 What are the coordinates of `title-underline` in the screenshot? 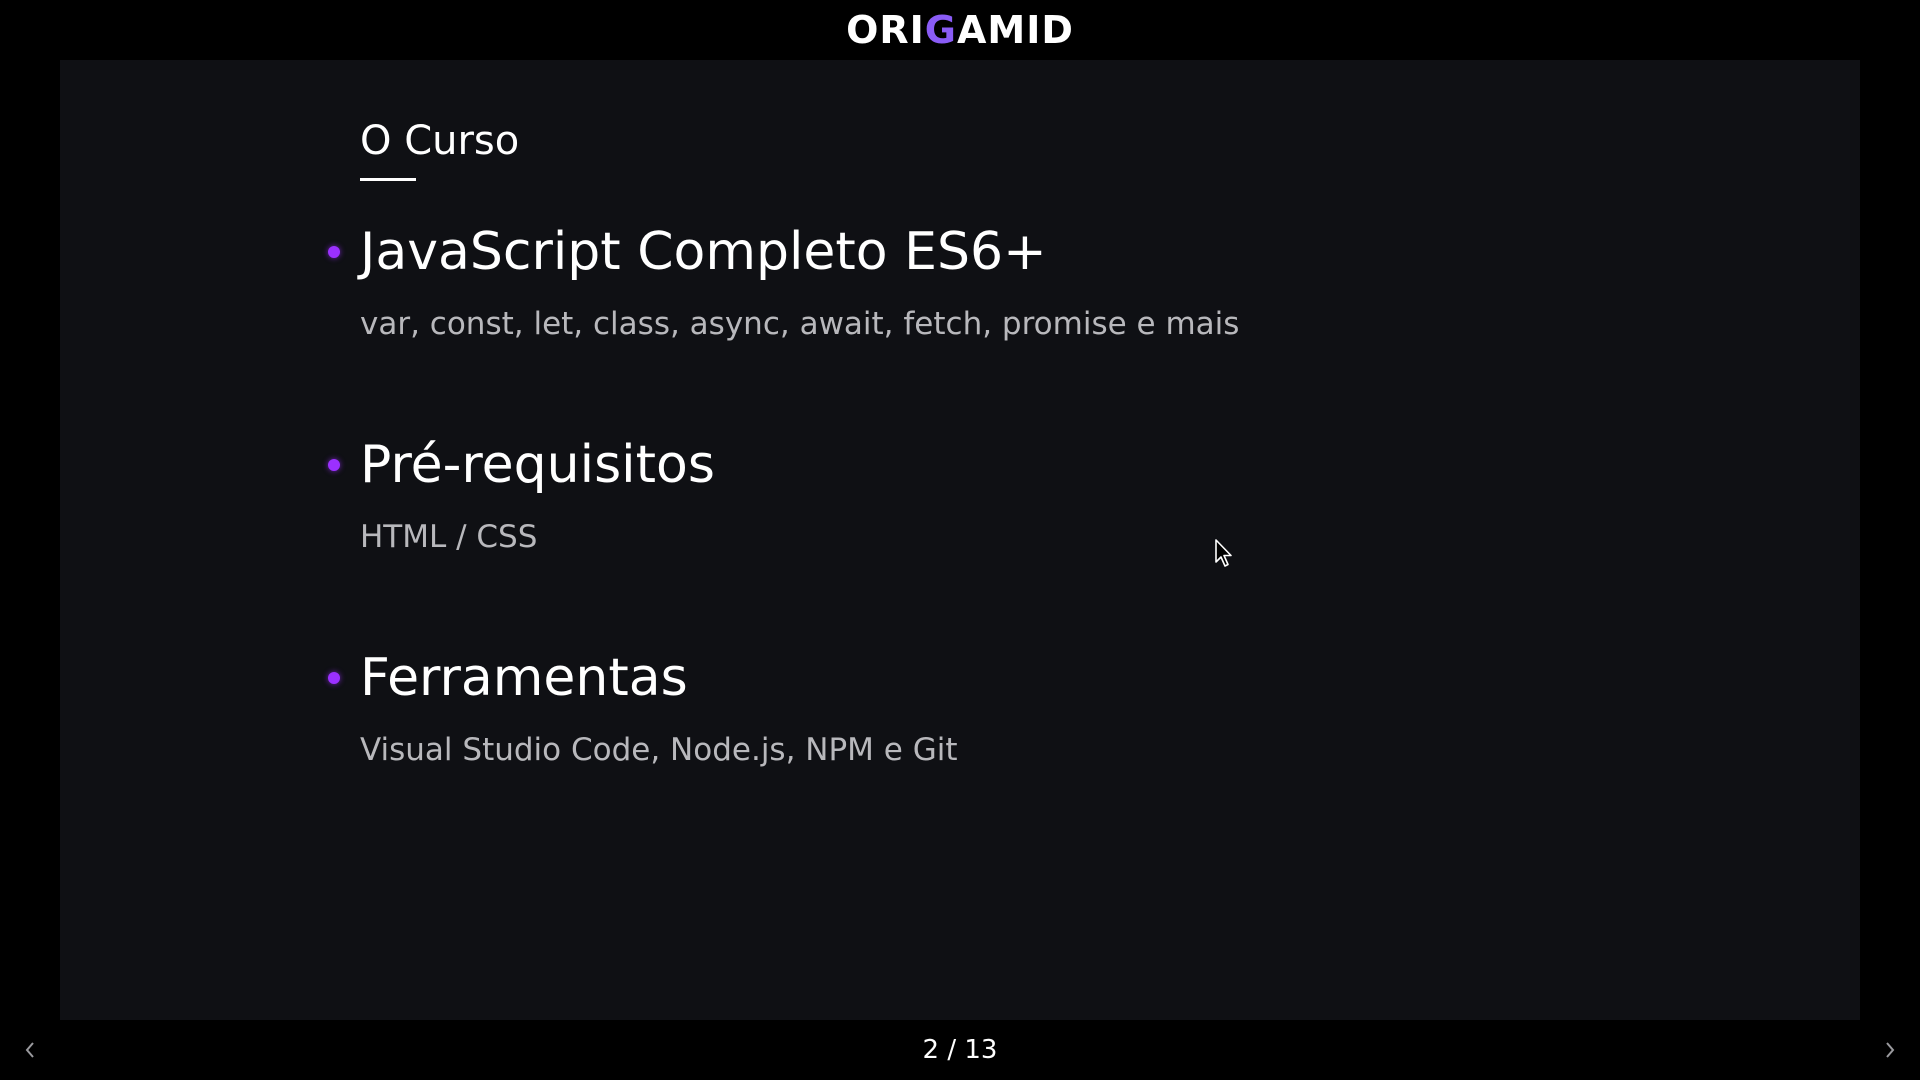 It's located at (388, 179).